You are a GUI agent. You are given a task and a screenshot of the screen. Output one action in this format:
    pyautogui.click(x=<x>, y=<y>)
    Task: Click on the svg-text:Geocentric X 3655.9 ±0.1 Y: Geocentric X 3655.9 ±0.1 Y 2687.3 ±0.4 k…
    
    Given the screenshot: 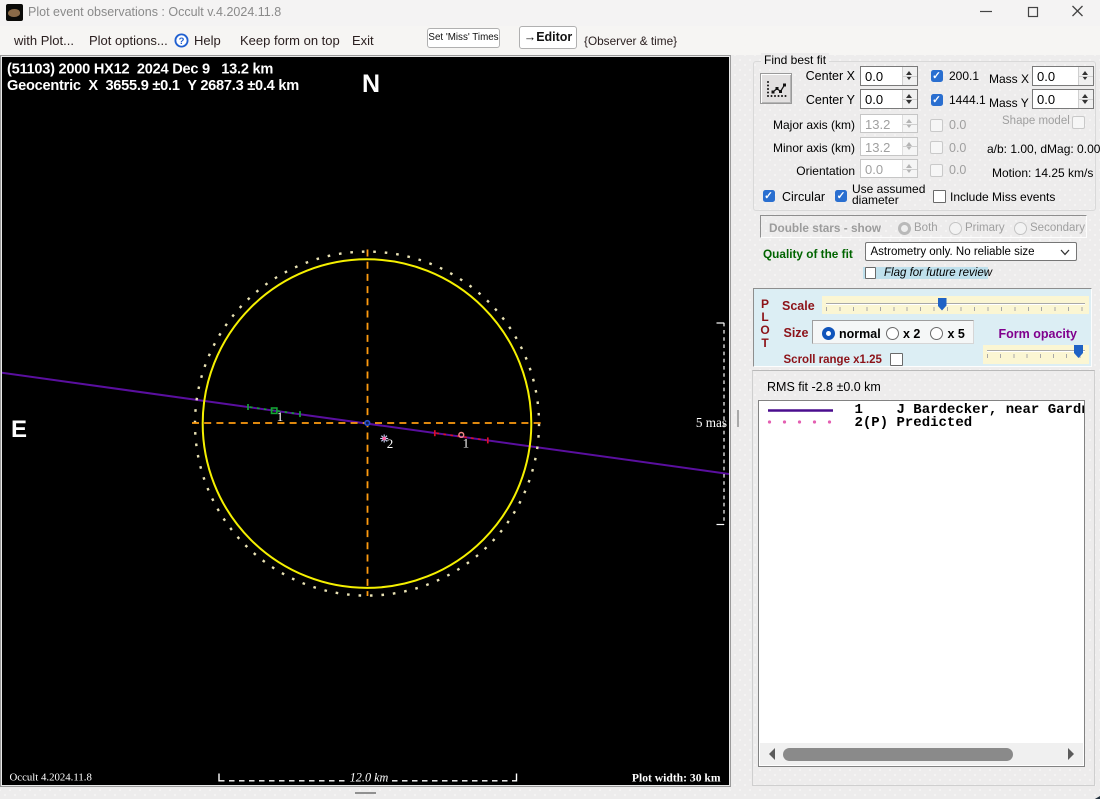 What is the action you would take?
    pyautogui.click(x=153, y=86)
    